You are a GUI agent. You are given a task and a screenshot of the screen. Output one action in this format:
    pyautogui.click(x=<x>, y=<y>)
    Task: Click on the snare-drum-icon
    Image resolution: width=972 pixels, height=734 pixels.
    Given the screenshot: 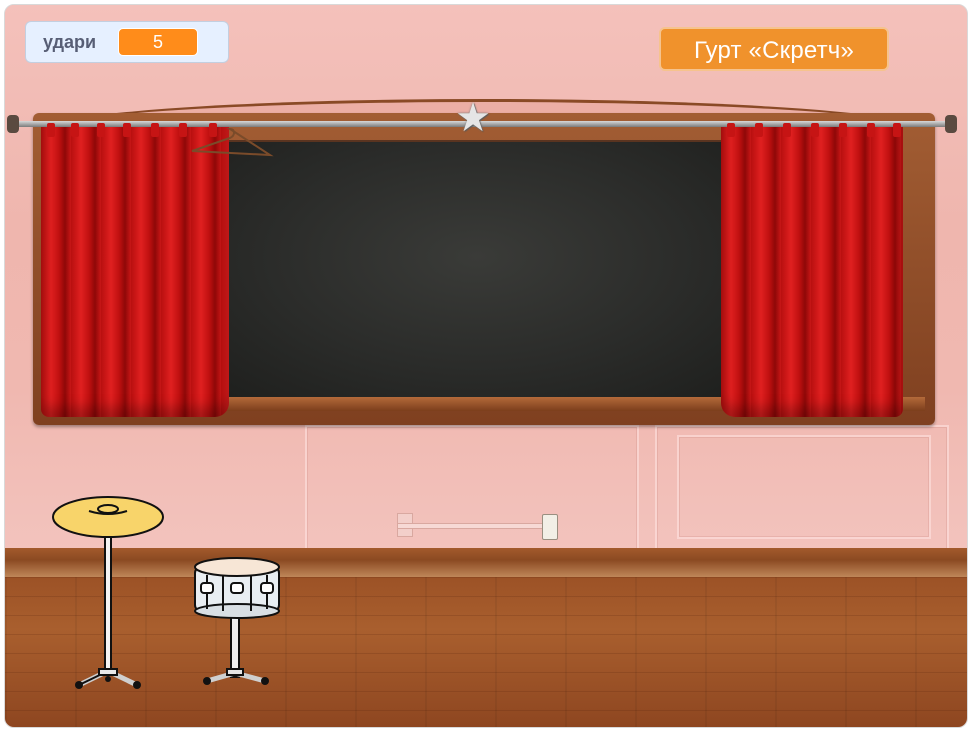 What is the action you would take?
    pyautogui.click(x=237, y=620)
    